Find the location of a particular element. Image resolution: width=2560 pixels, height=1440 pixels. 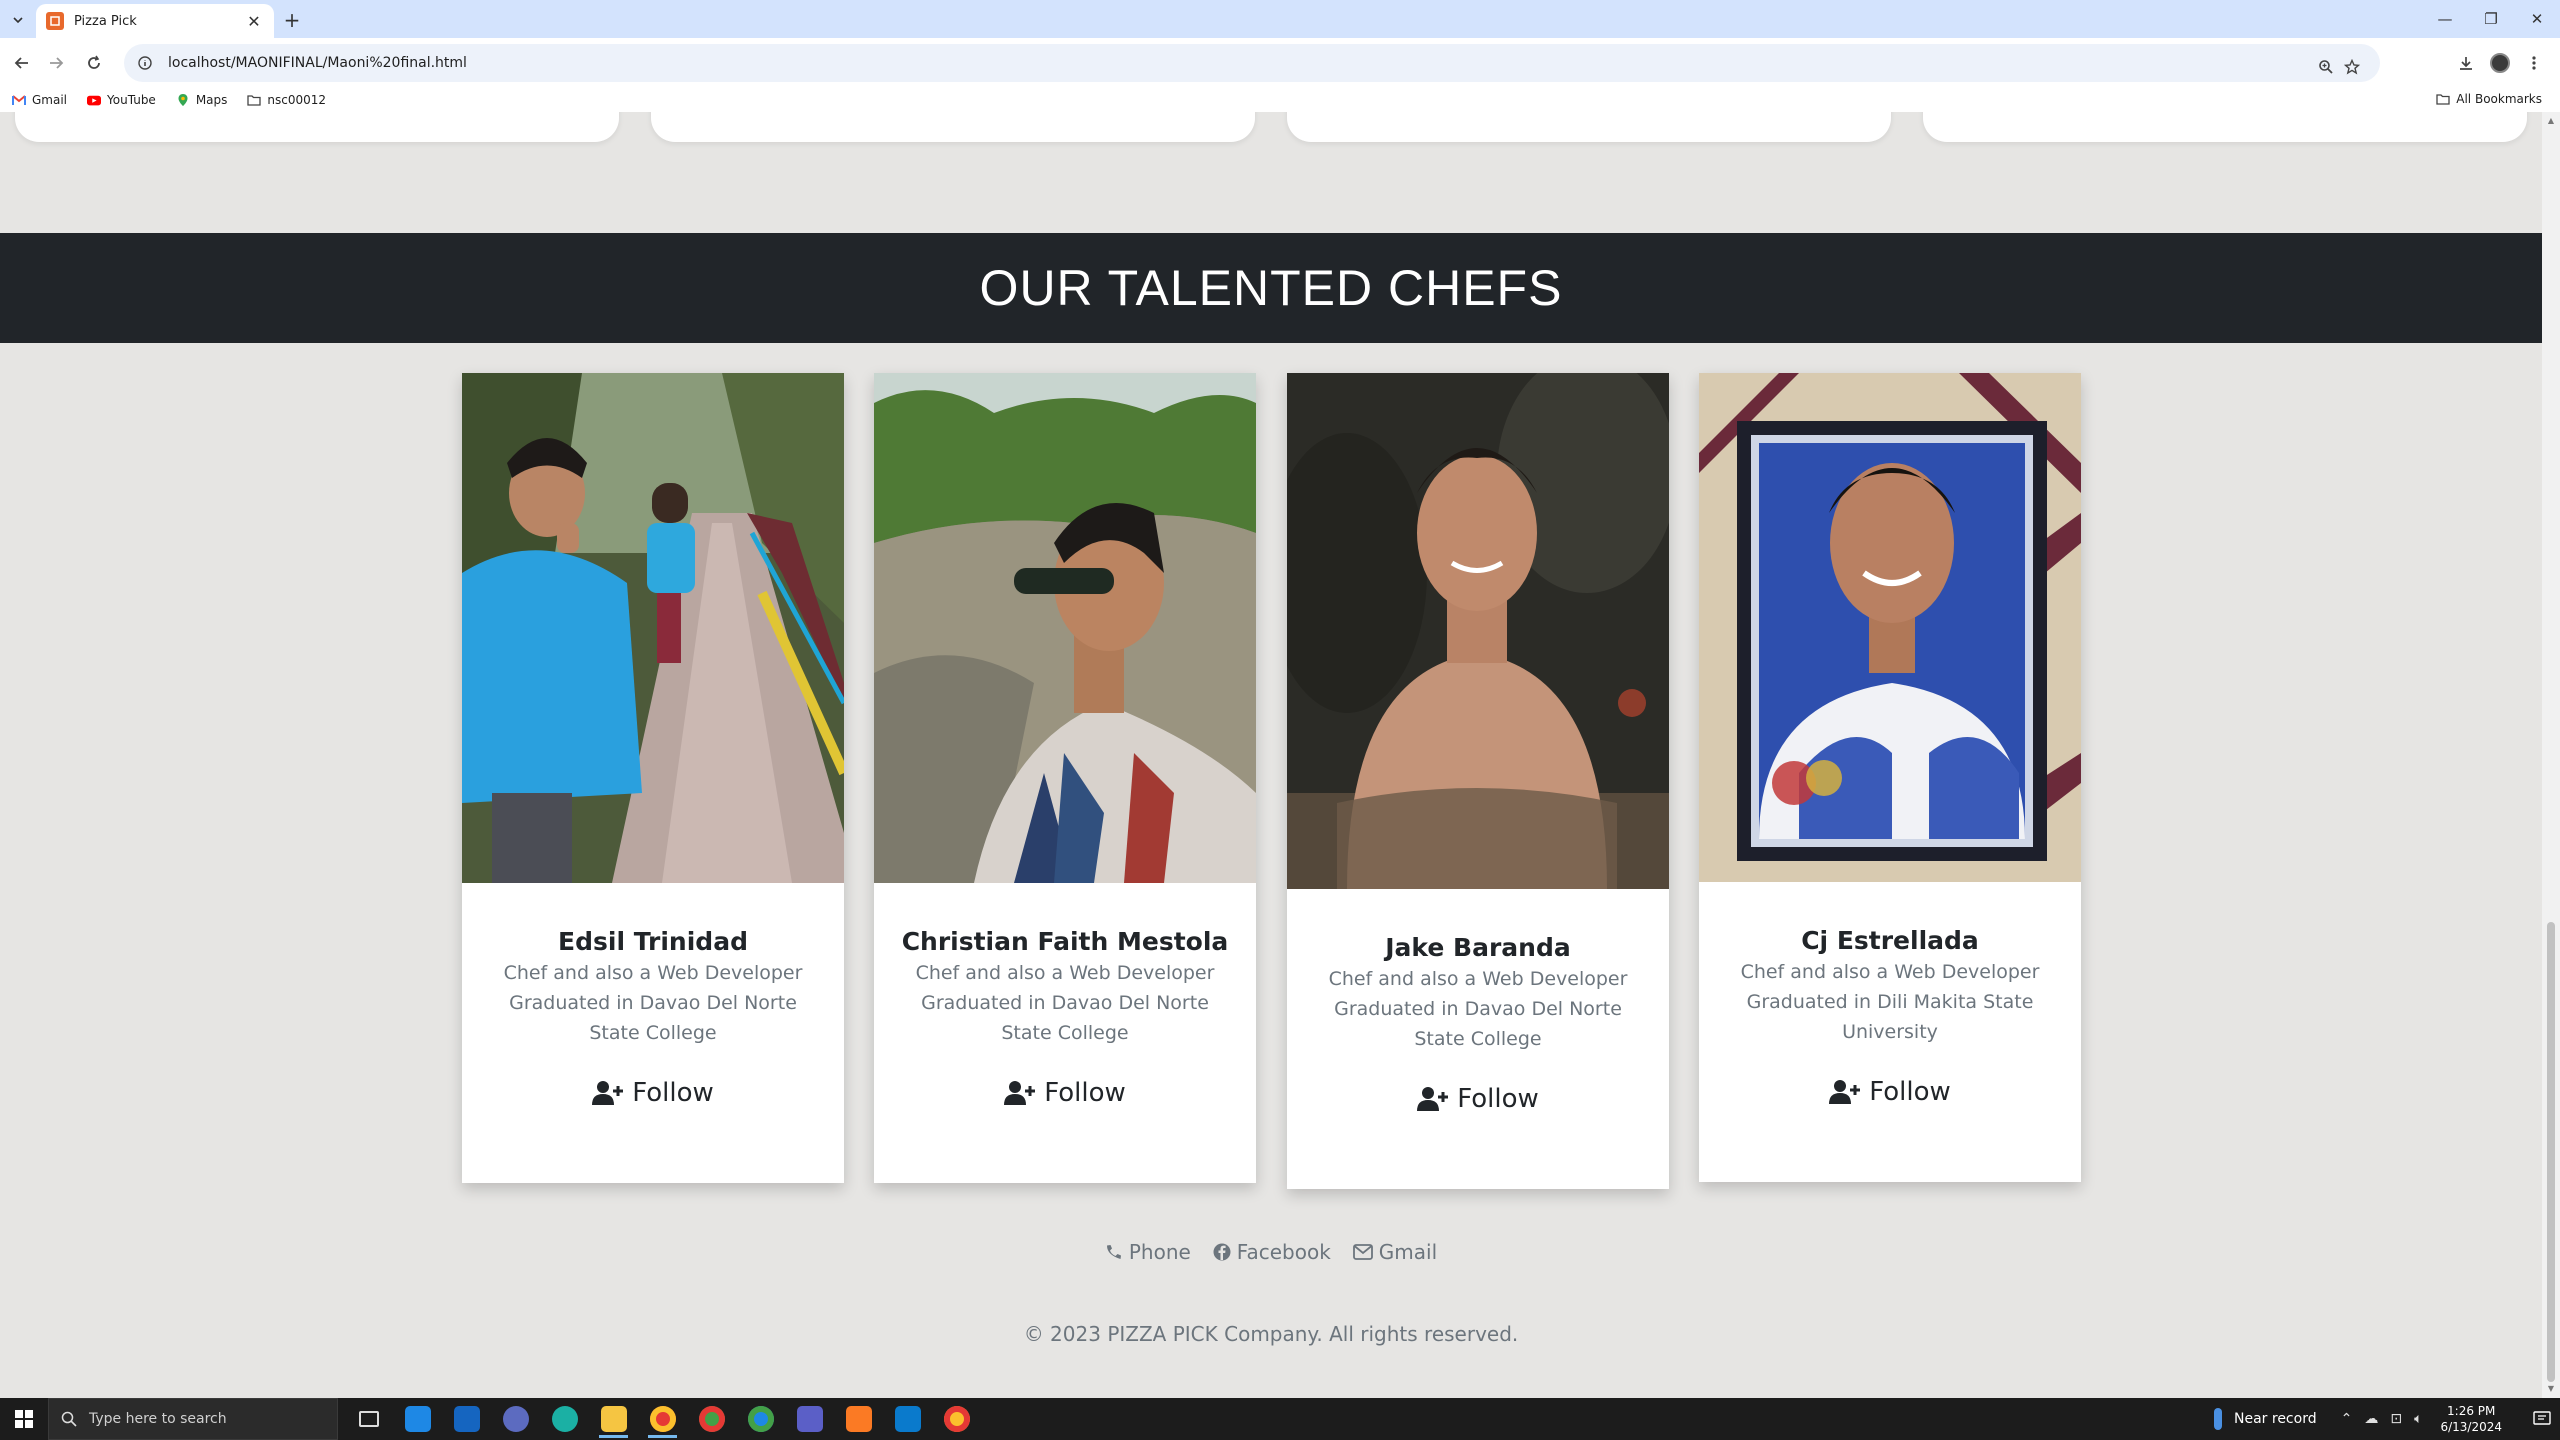

start-button is located at coordinates (24, 1419).